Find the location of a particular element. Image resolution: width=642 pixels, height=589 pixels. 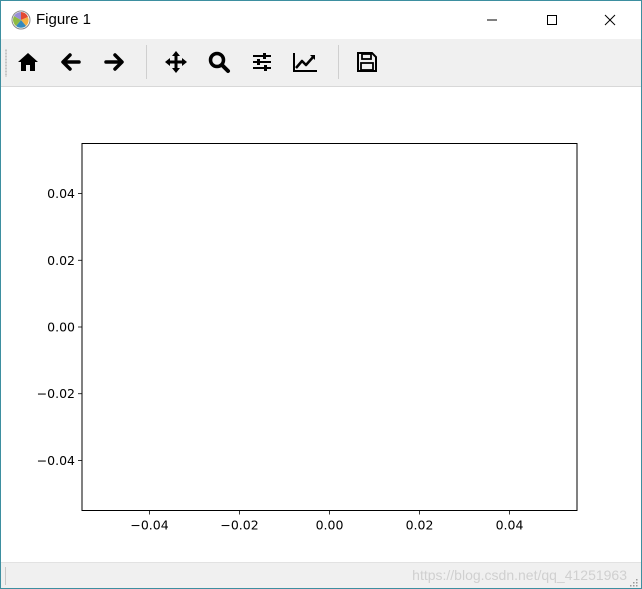

navigation-toolbar is located at coordinates (321, 63).